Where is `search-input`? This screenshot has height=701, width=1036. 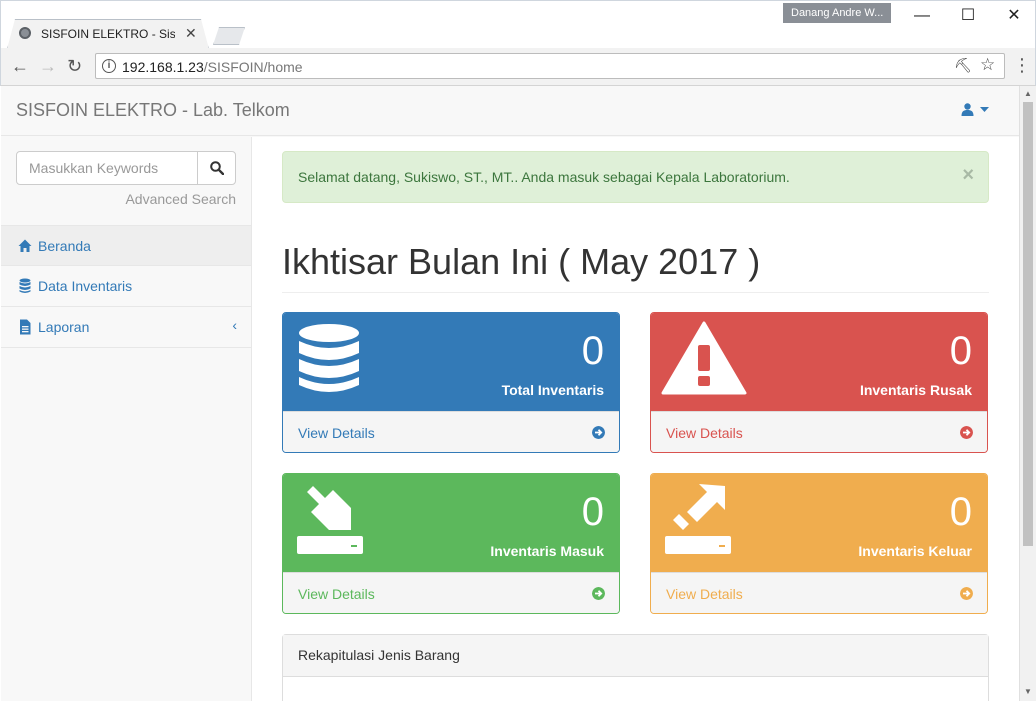
search-input is located at coordinates (107, 168).